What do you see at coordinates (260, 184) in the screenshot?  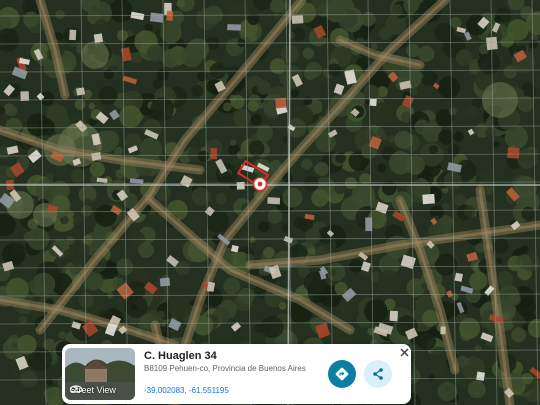 I see `location-pin-icon` at bounding box center [260, 184].